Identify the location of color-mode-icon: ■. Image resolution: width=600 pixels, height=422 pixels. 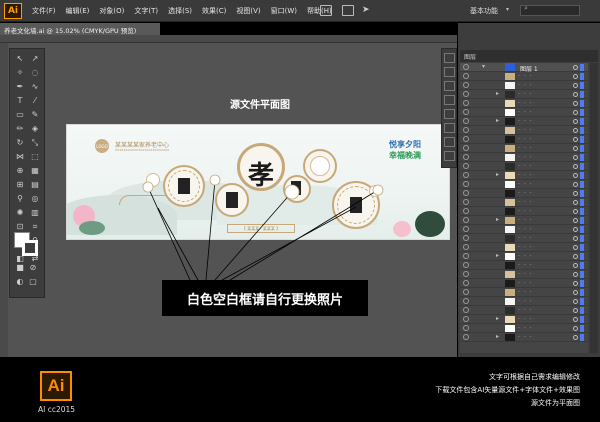
(20, 268).